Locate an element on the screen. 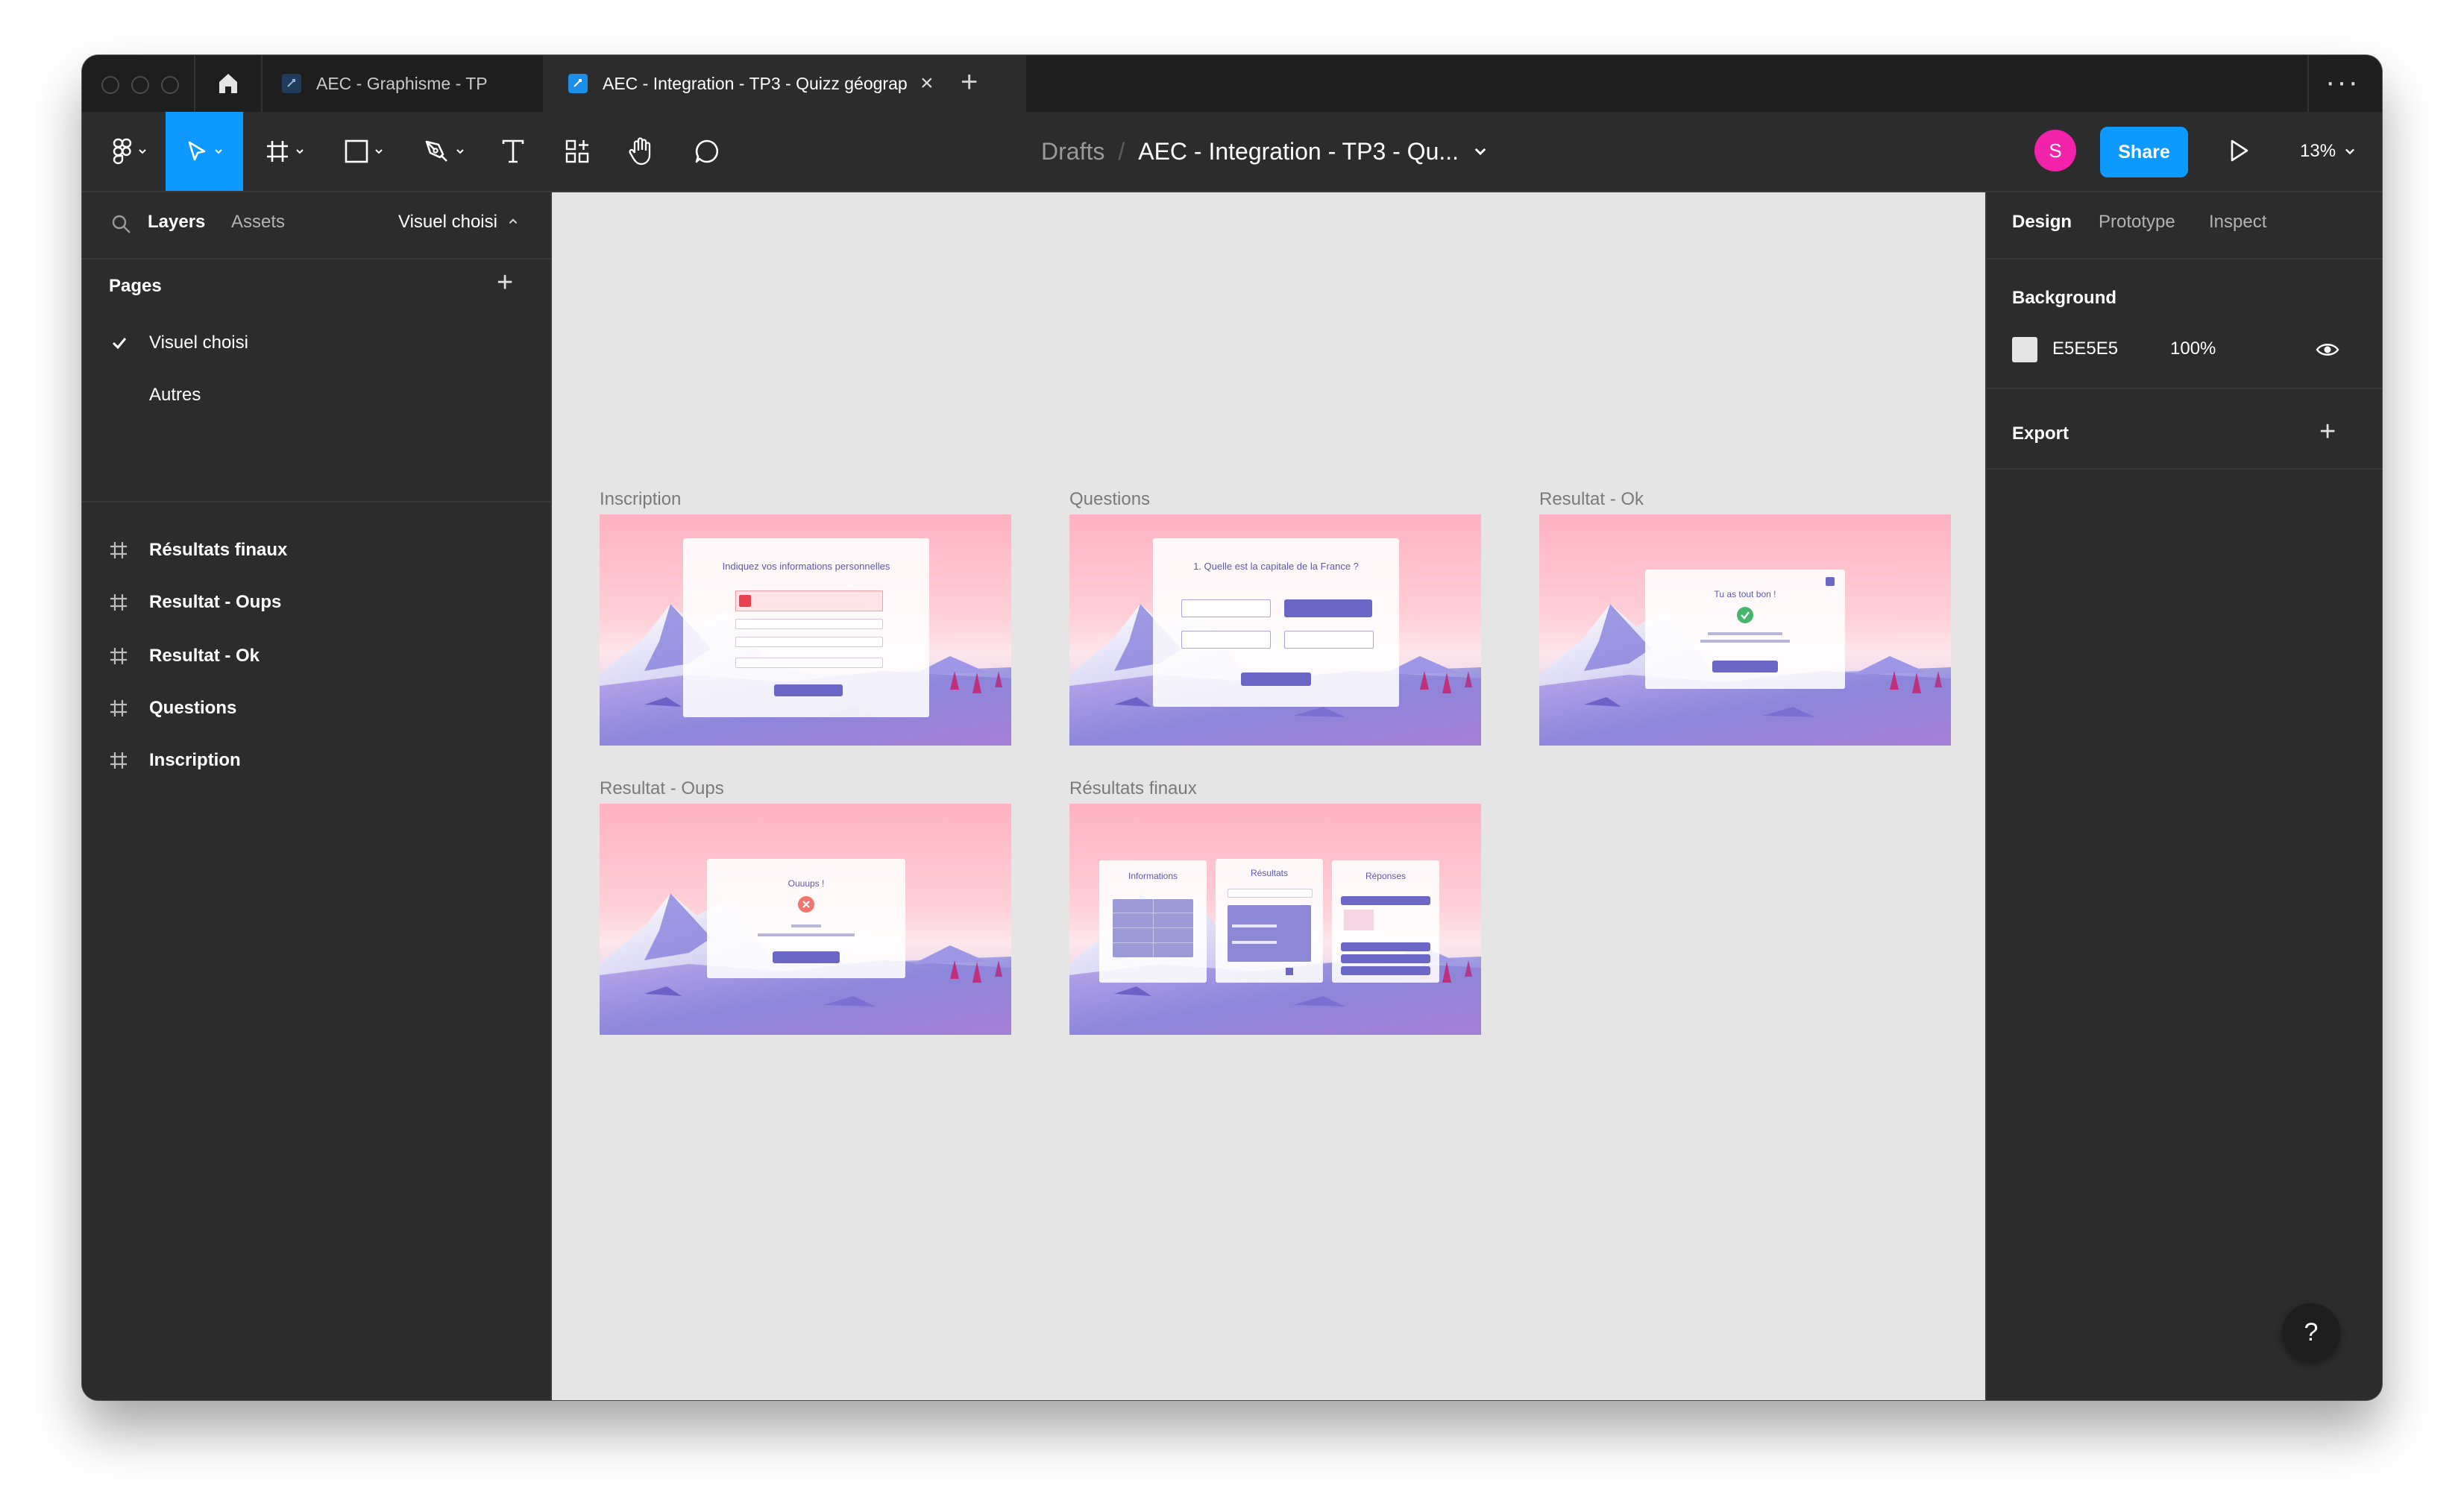  move-tool is located at coordinates (204, 151).